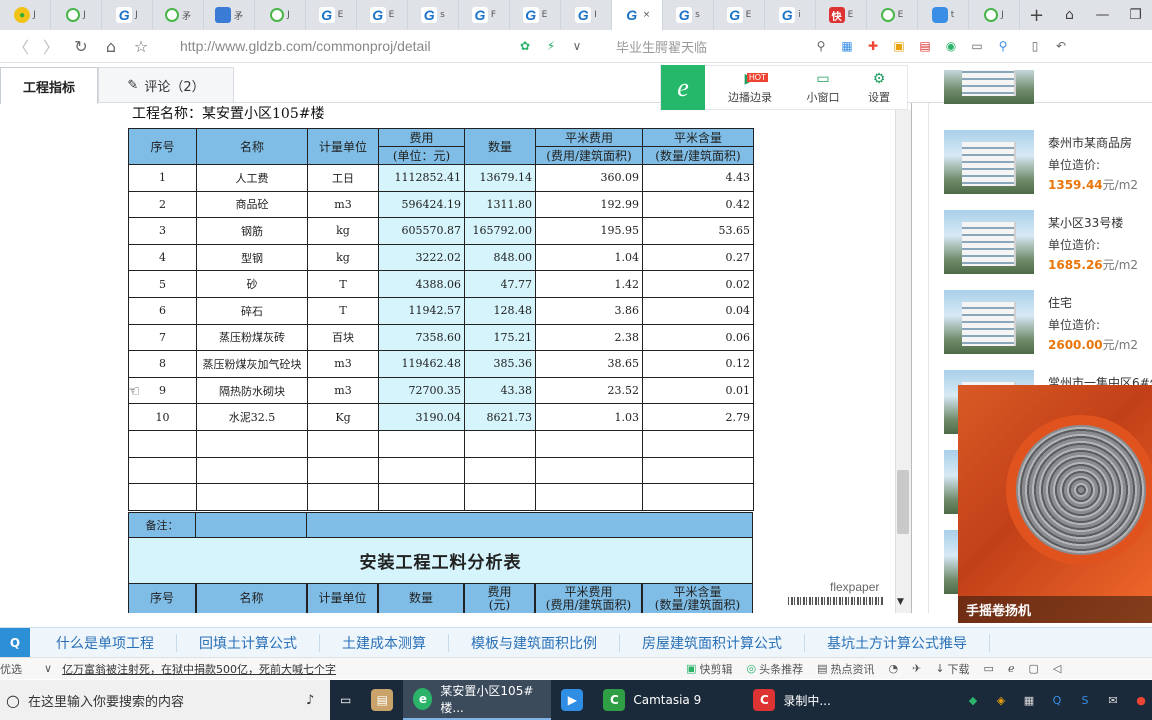  Describe the element at coordinates (141, 46) in the screenshot. I see `favorite-star-icon: ☆` at that location.